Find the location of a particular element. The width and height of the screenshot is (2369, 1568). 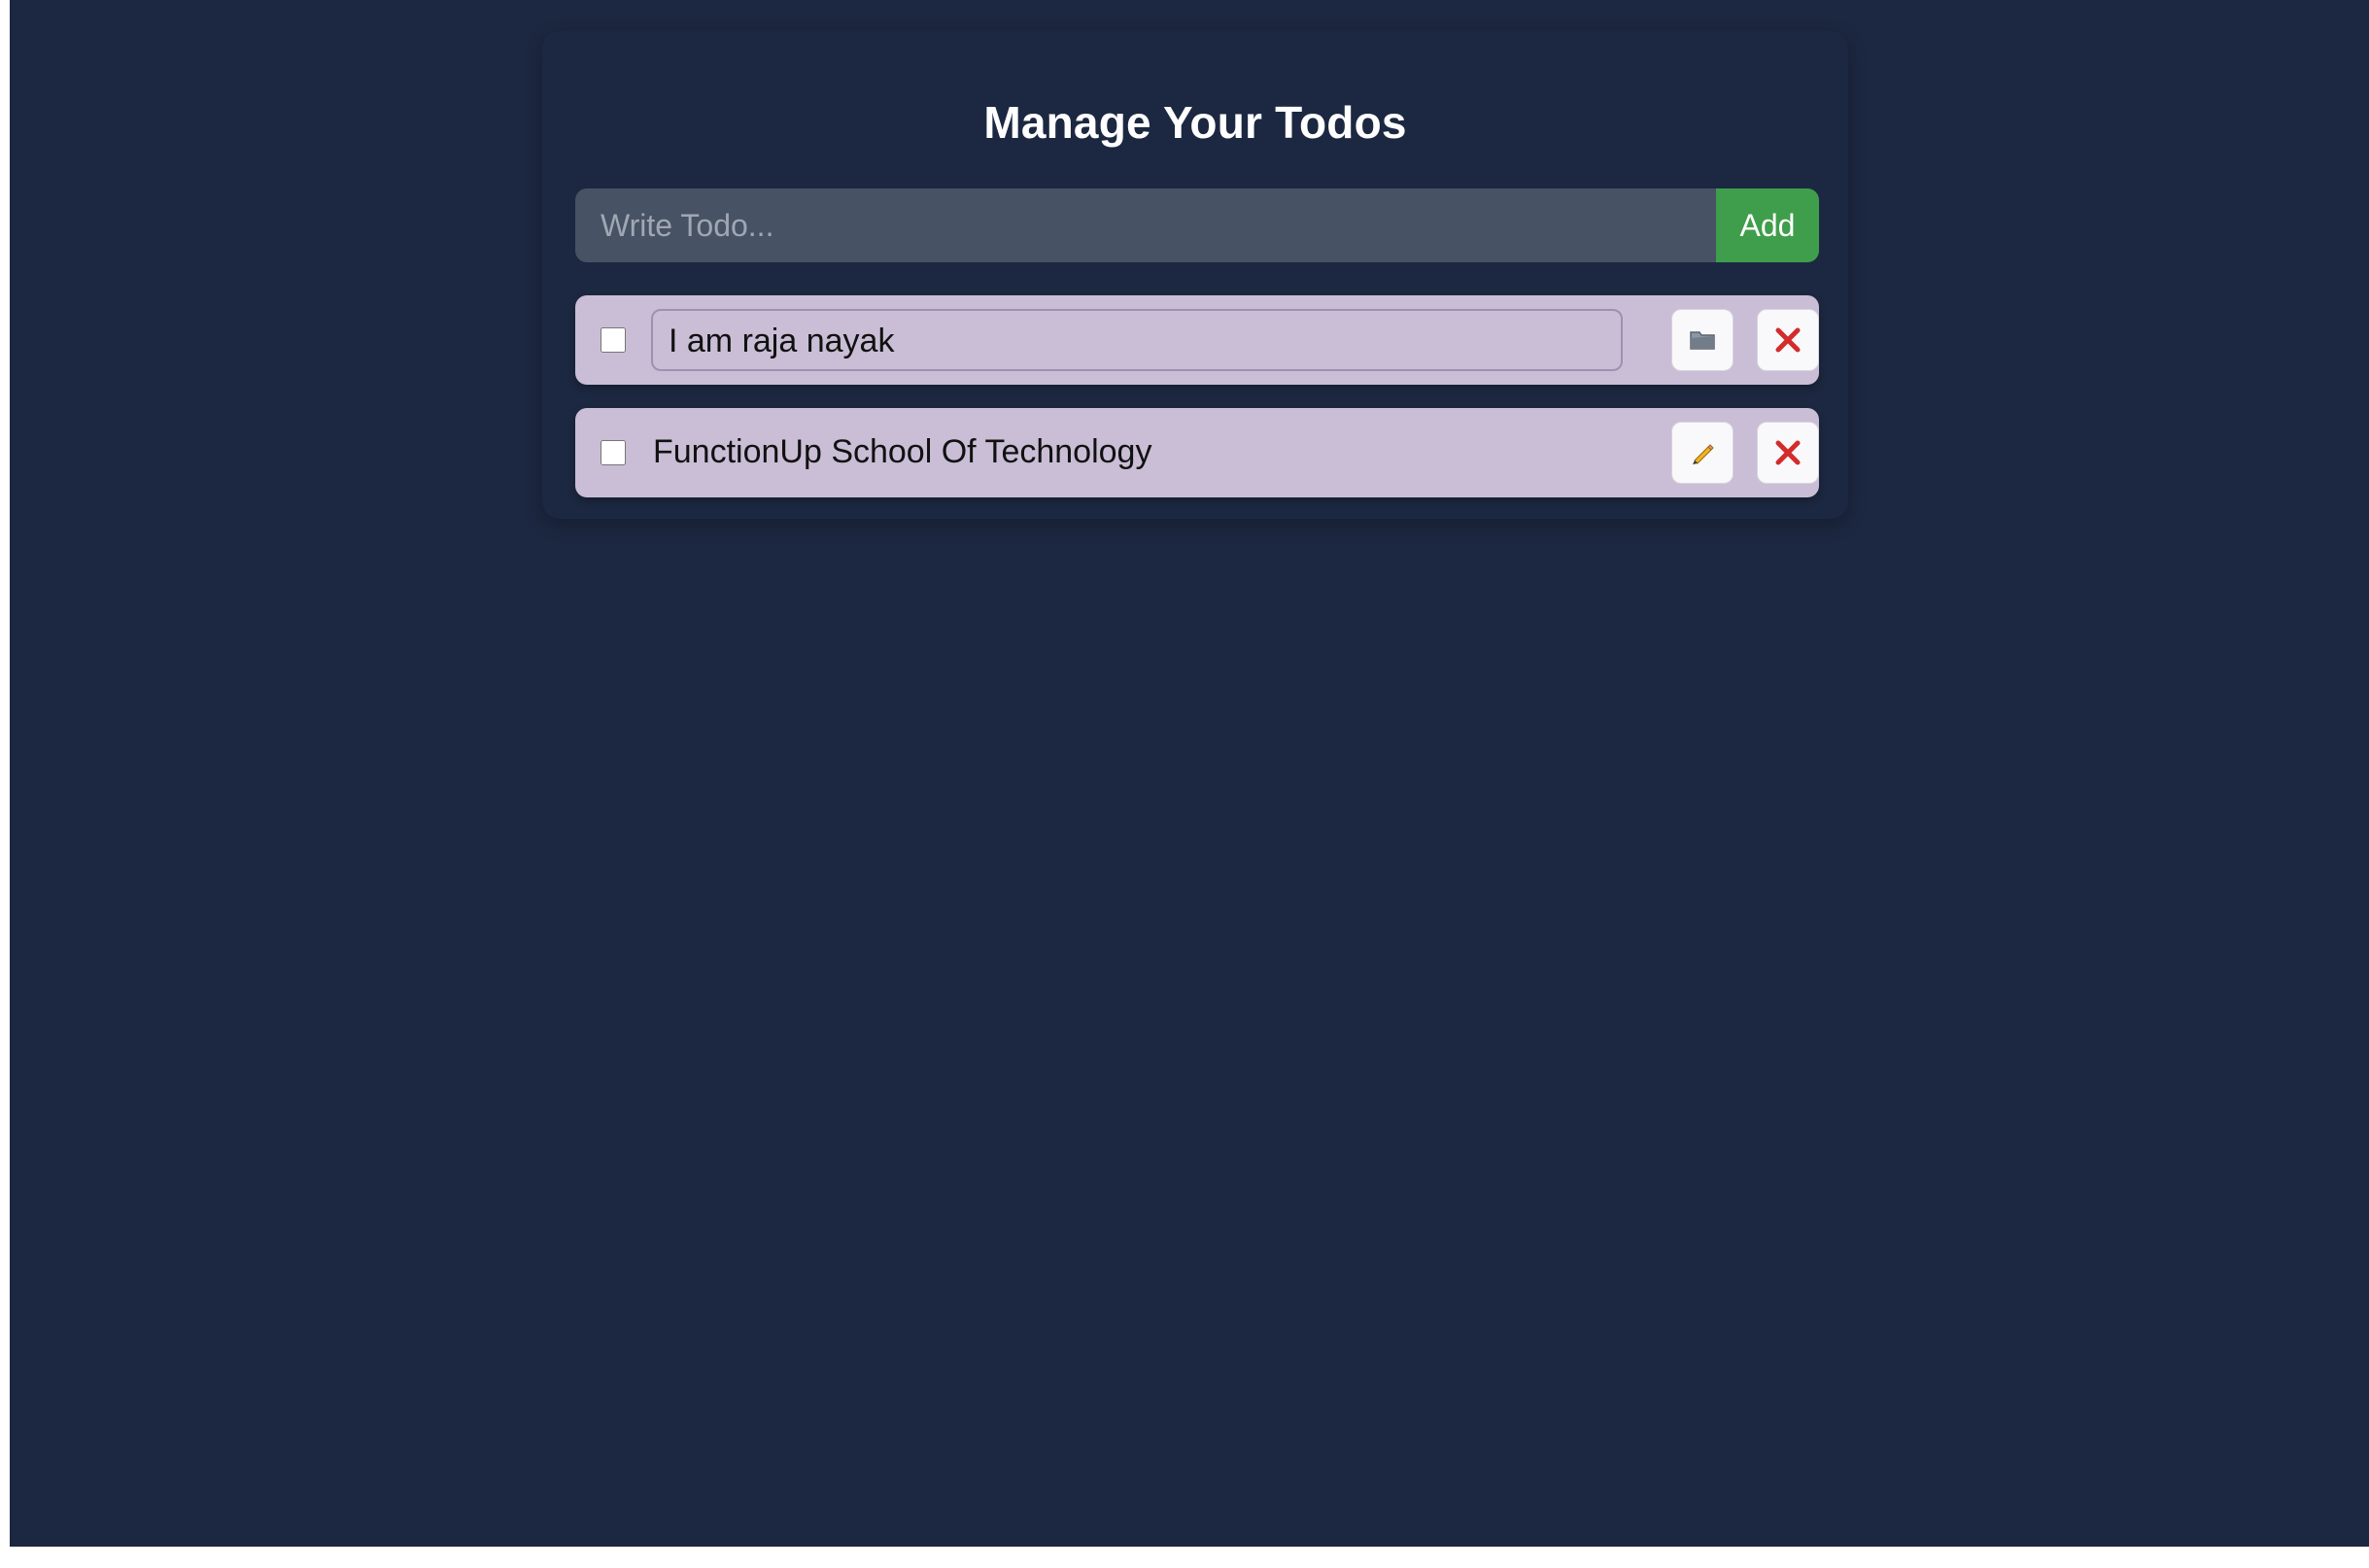

todo-form: Add is located at coordinates (1197, 225).